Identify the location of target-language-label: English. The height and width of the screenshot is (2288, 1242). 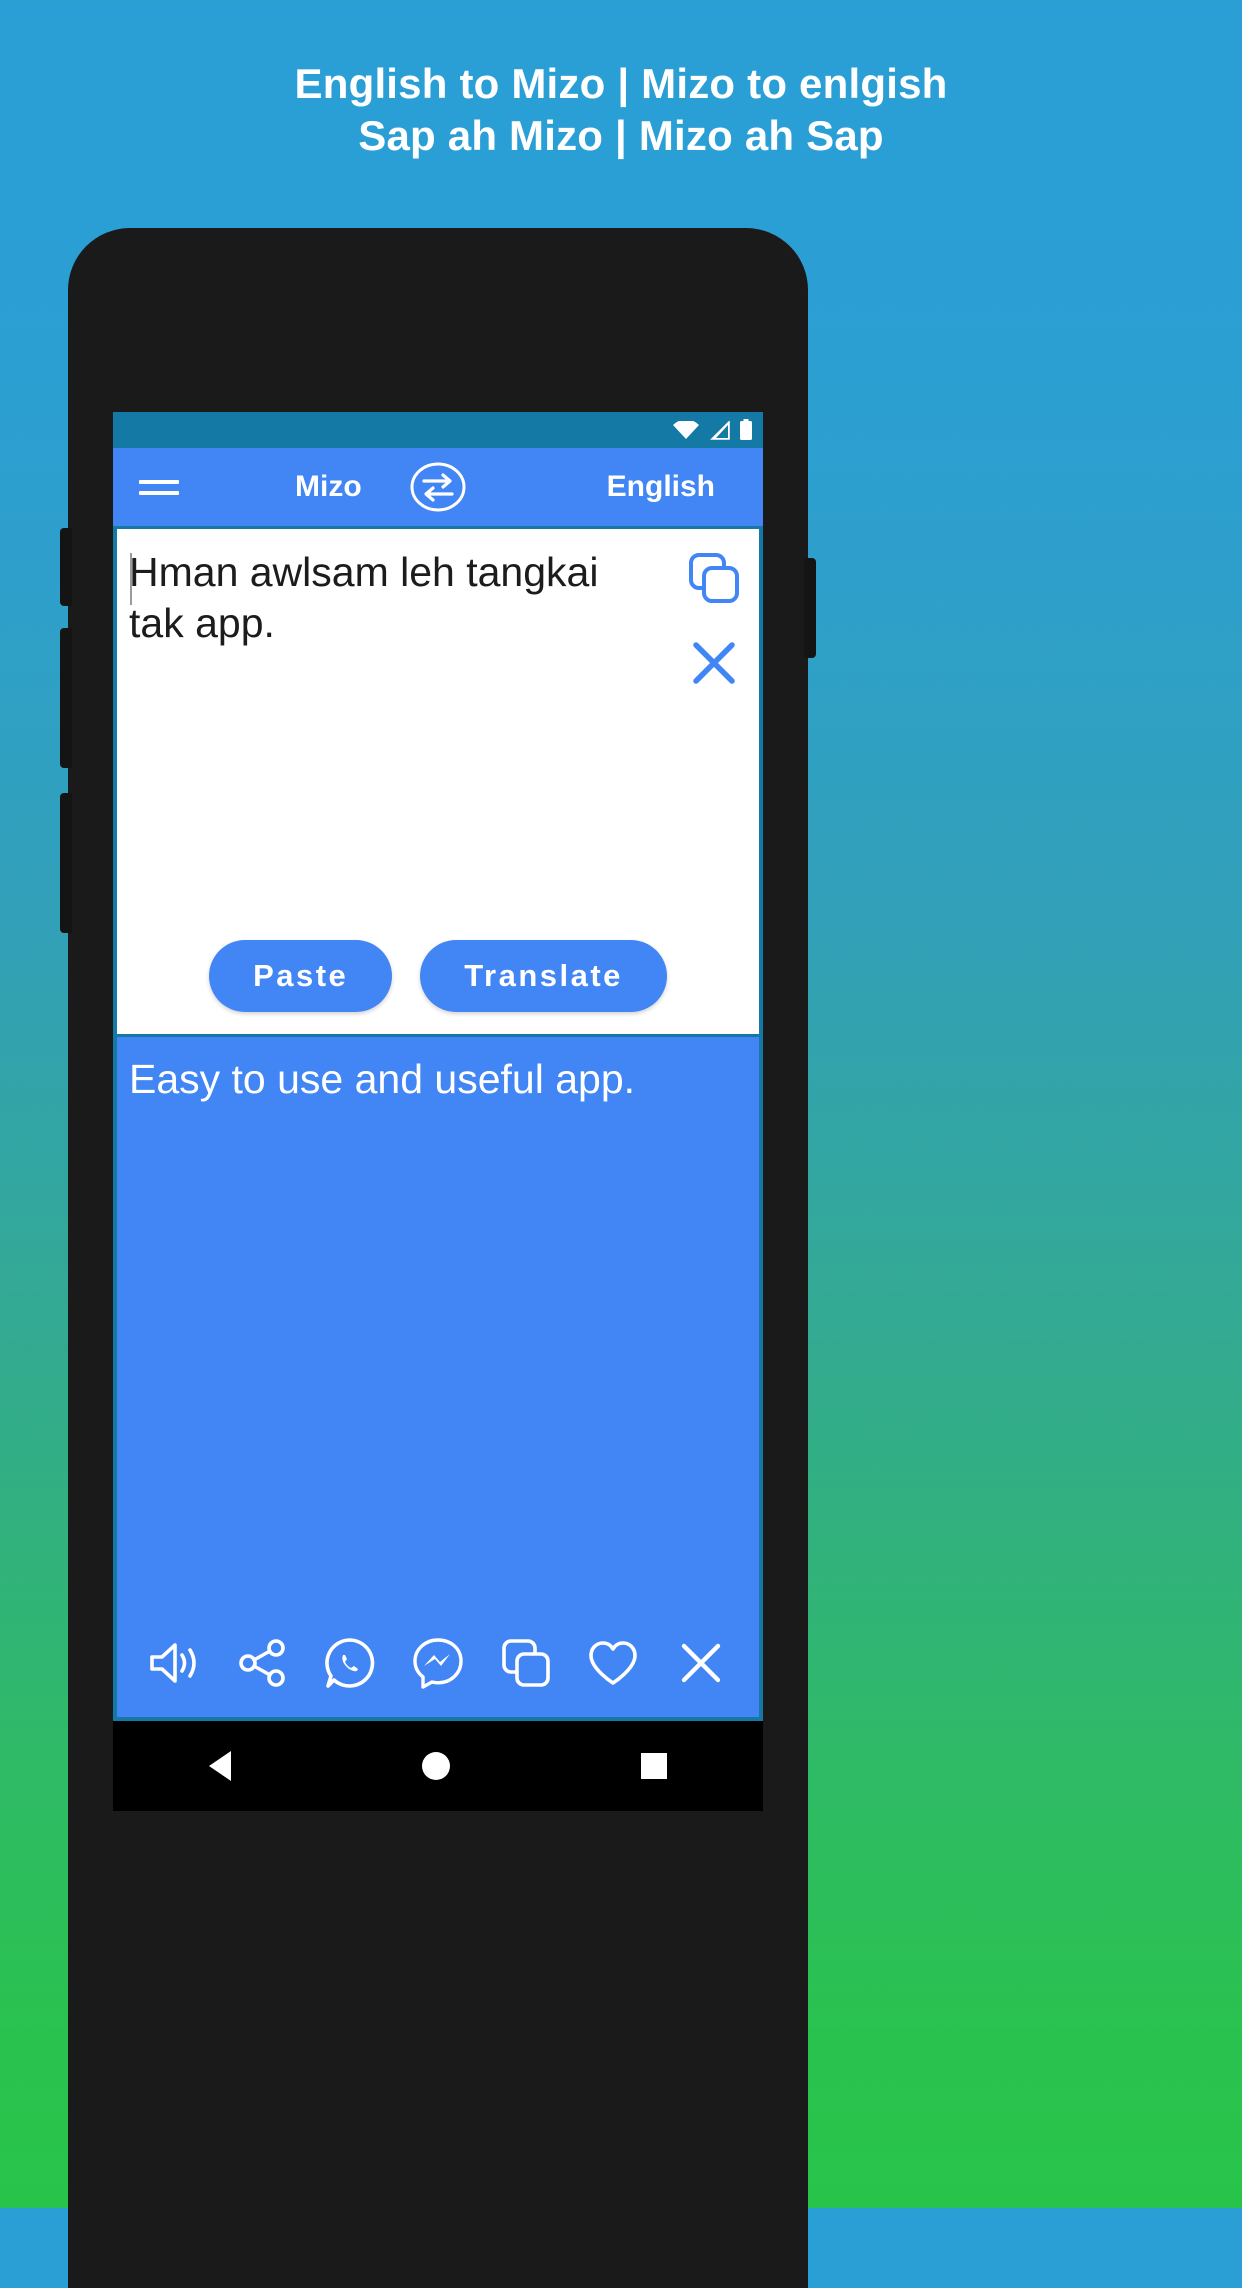
(661, 487).